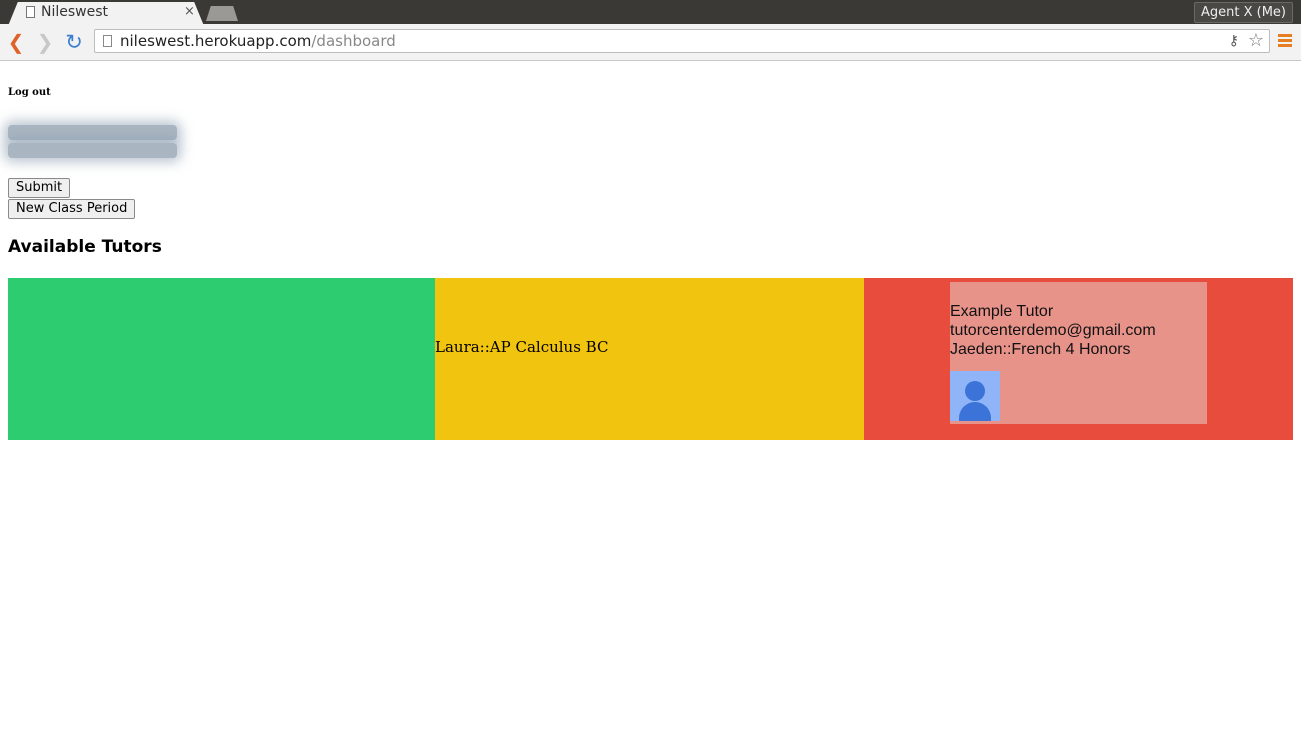 Image resolution: width=1301 pixels, height=744 pixels. What do you see at coordinates (72, 209) in the screenshot?
I see `new-class-period-button: New Class Period` at bounding box center [72, 209].